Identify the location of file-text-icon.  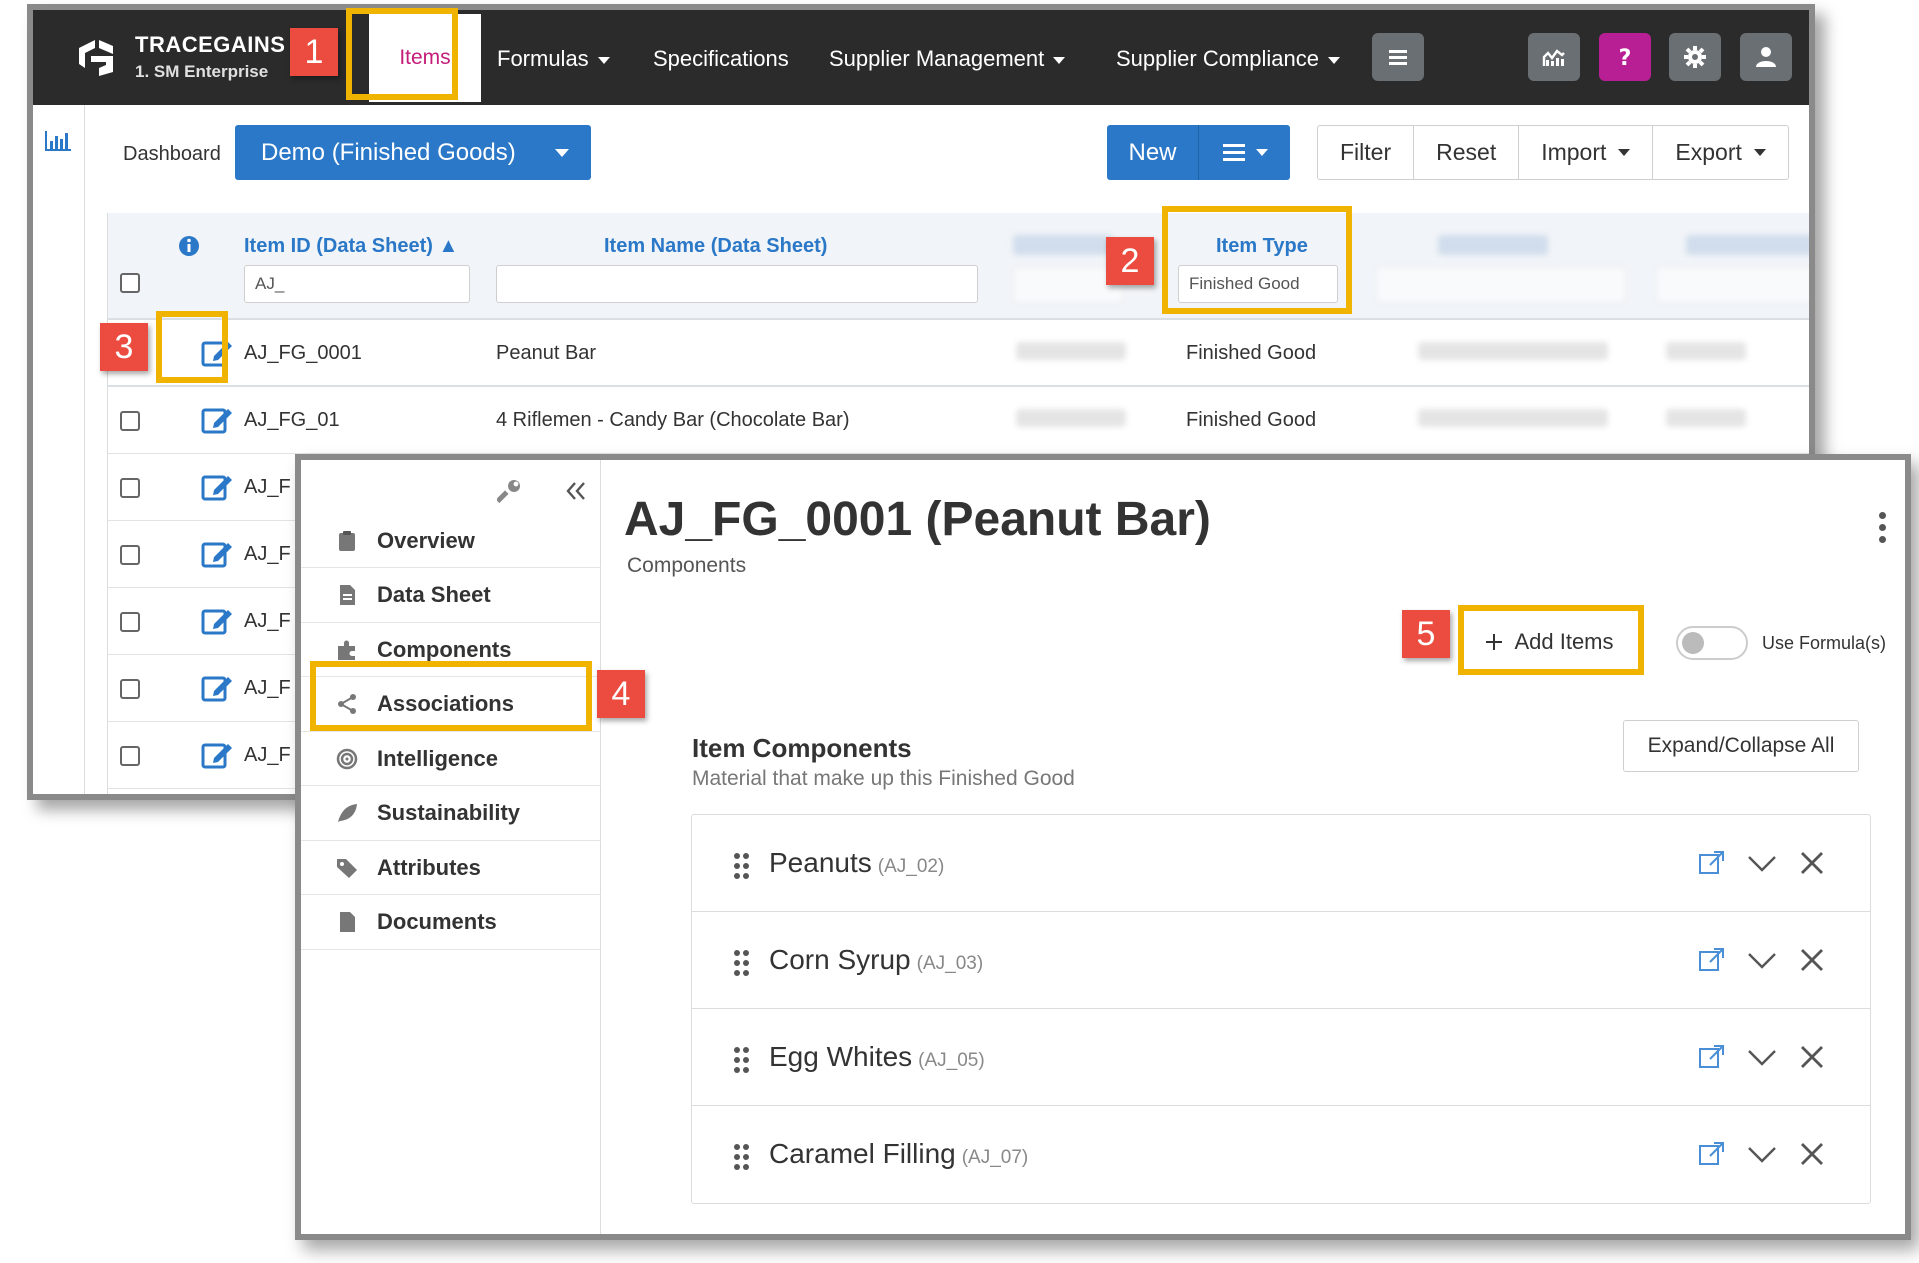
(356, 595).